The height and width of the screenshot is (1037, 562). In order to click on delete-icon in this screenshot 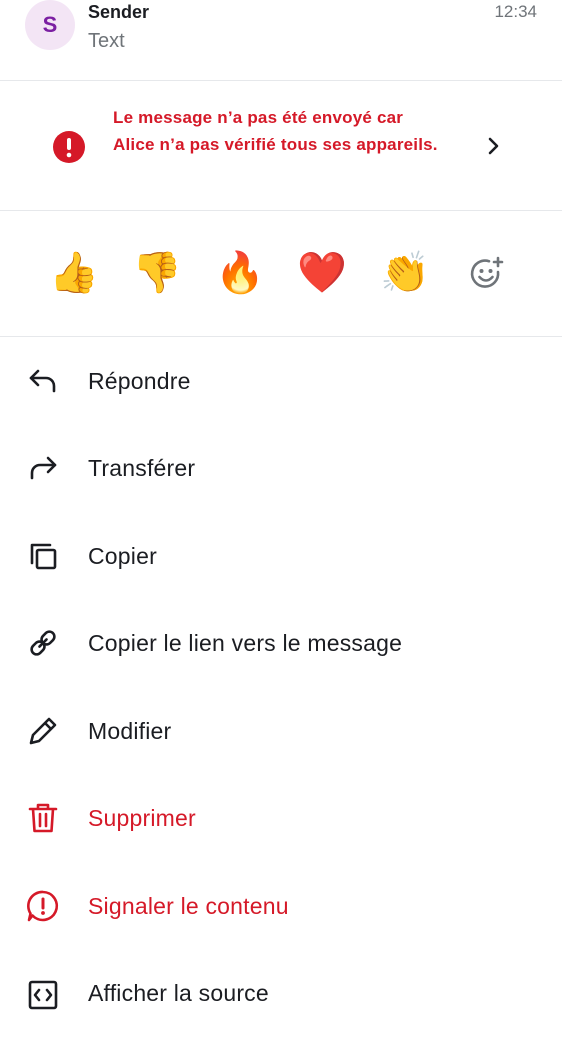, I will do `click(43, 818)`.